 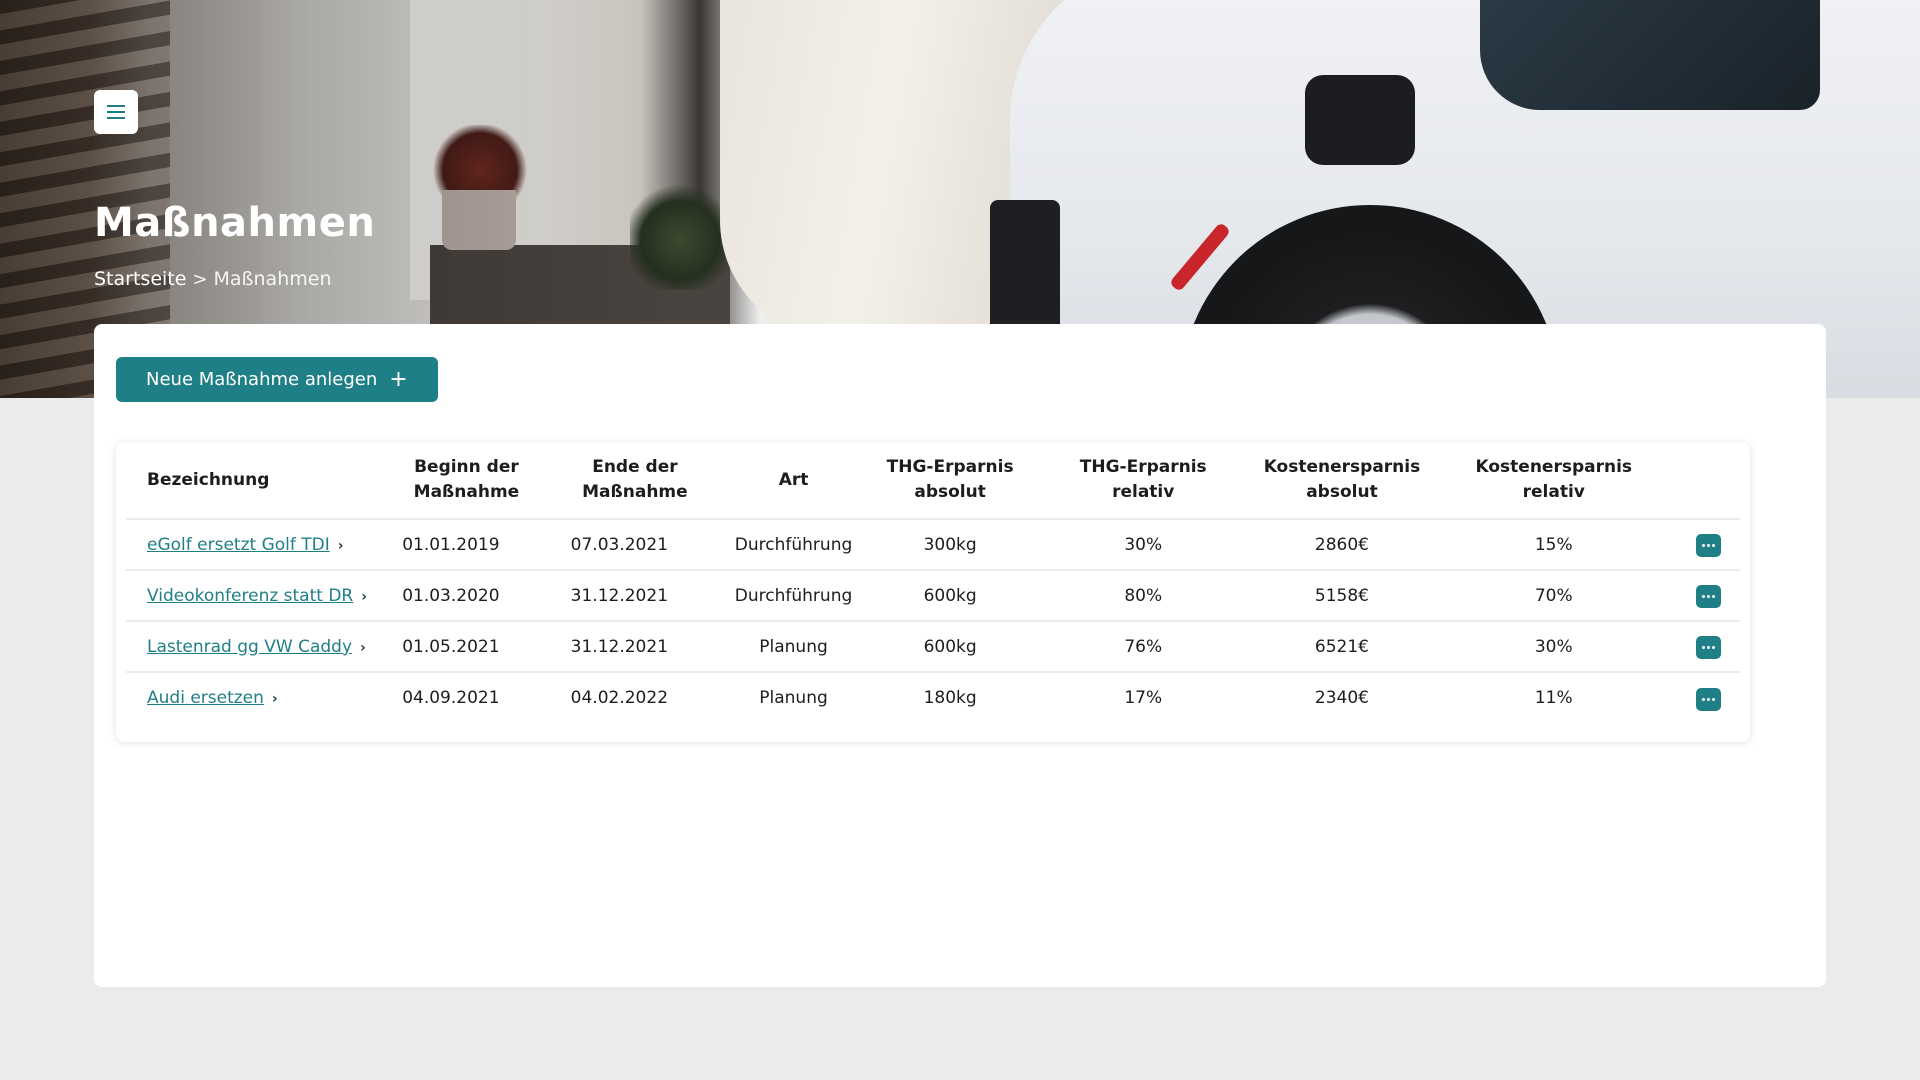 What do you see at coordinates (205, 698) in the screenshot?
I see `measure-link: Audi ersetzen` at bounding box center [205, 698].